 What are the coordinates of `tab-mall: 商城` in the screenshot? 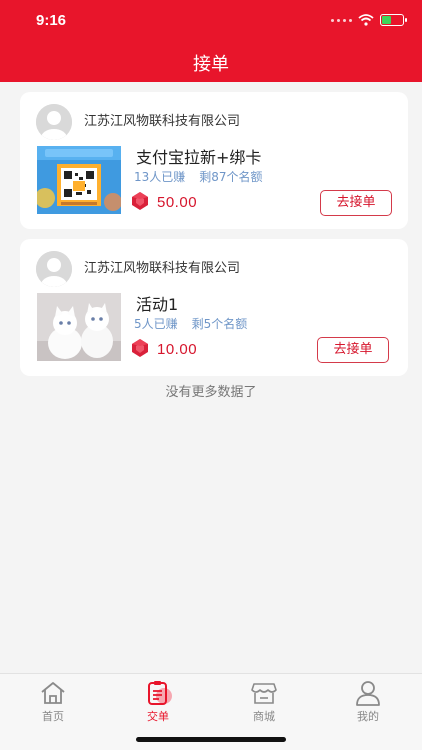 It's located at (264, 702).